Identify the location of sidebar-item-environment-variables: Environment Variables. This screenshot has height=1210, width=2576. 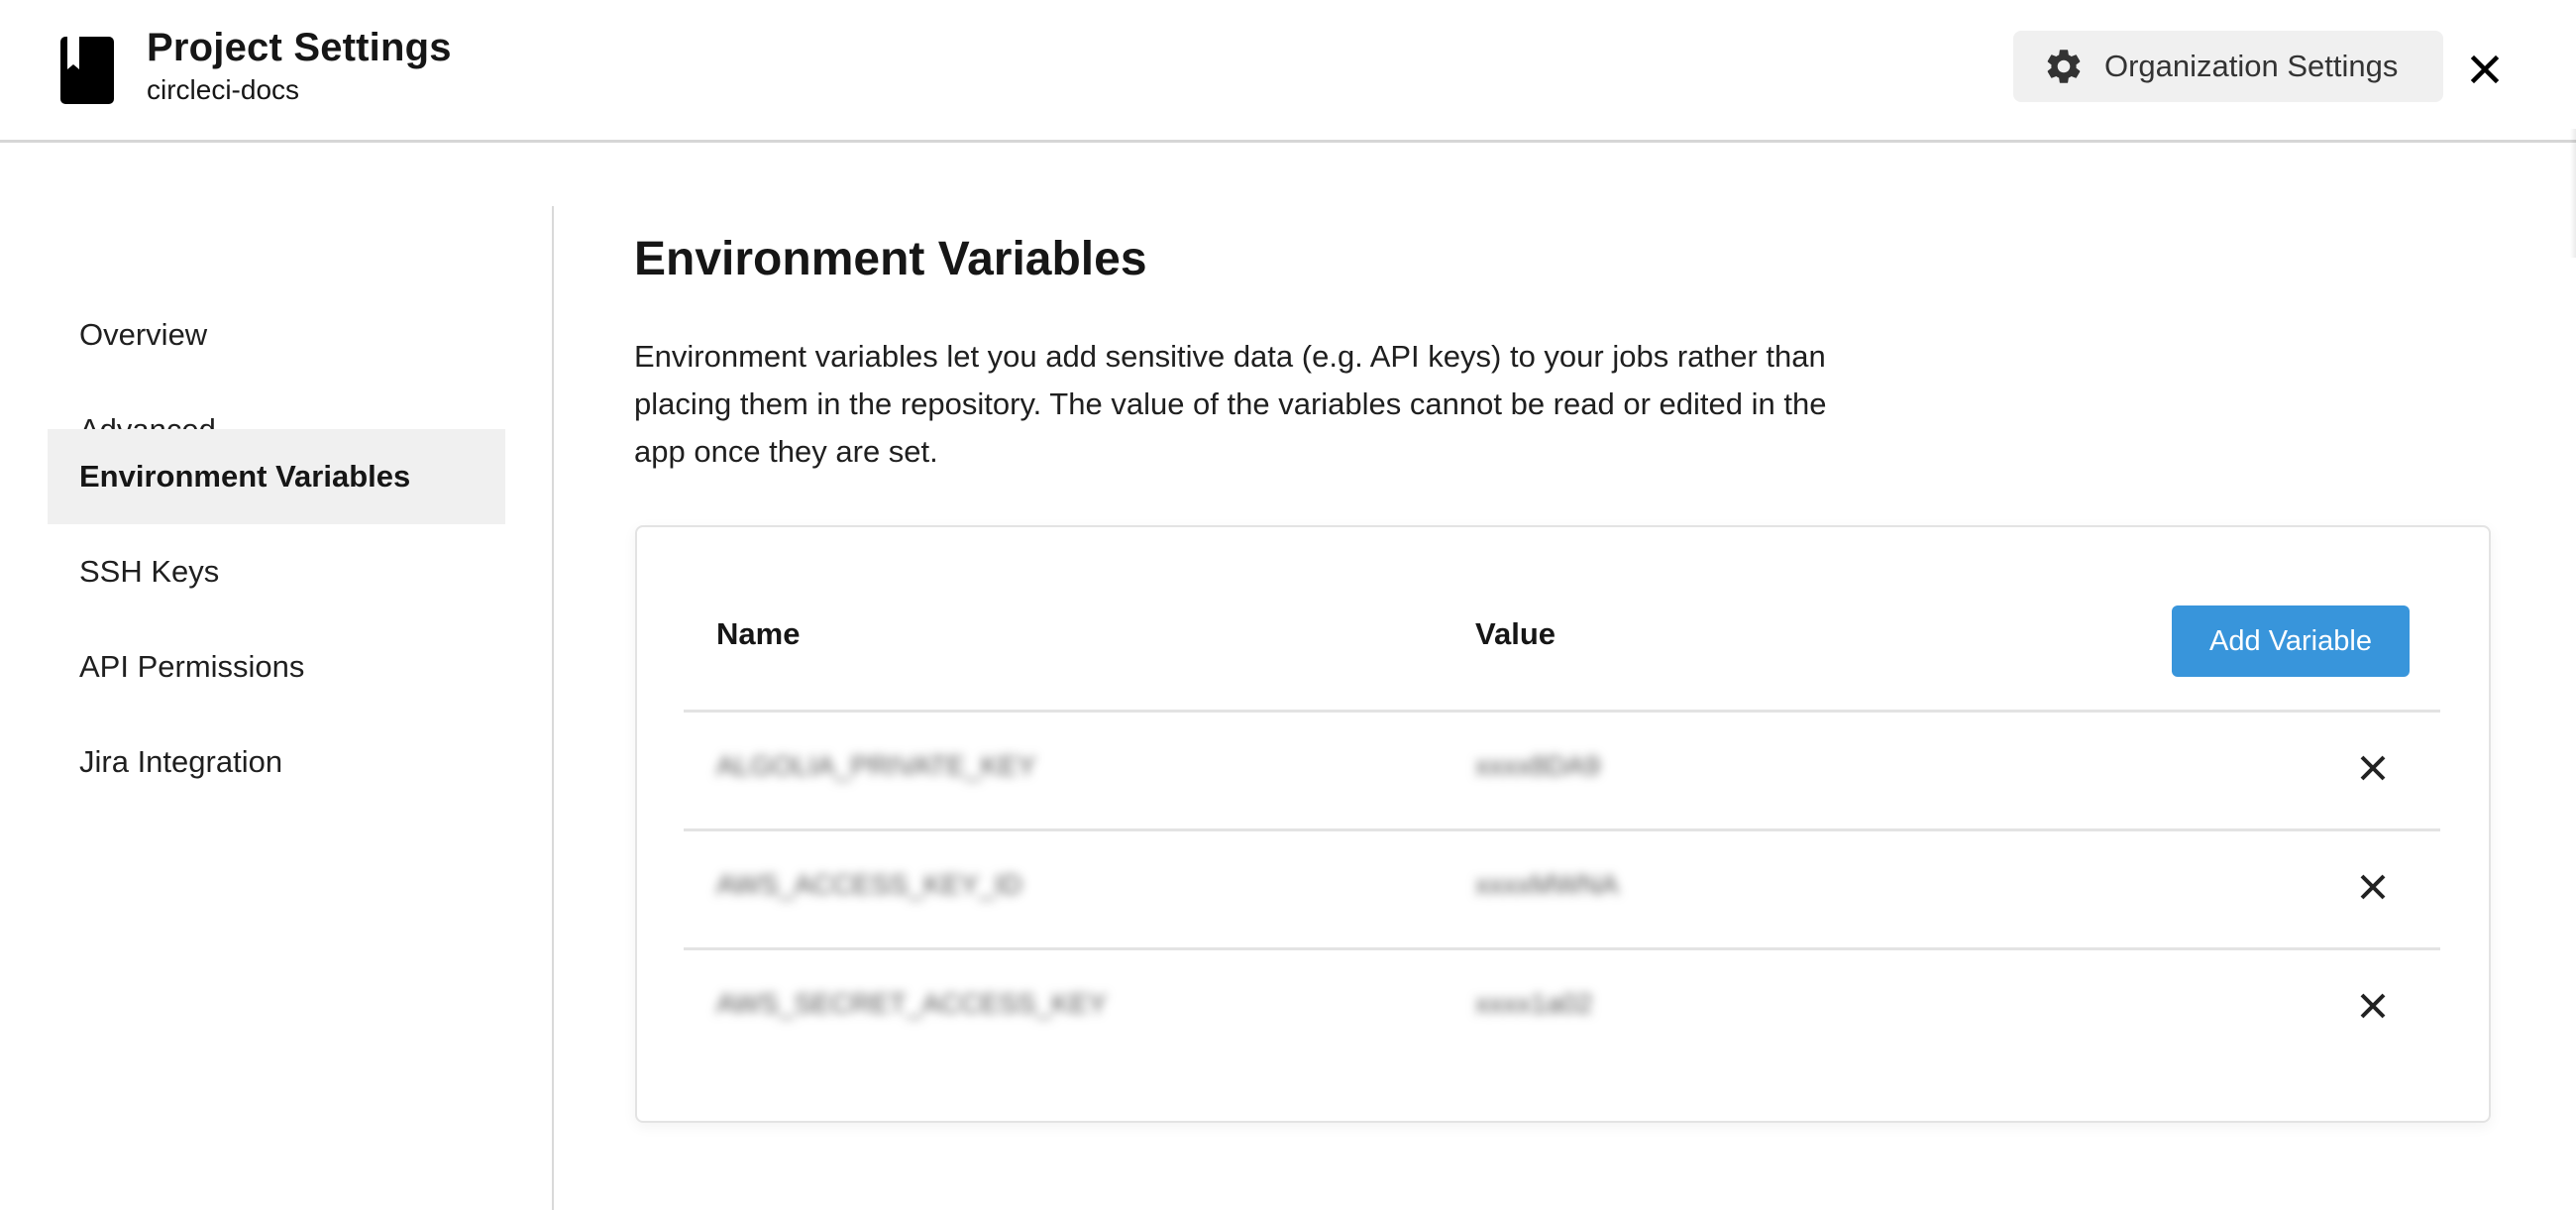
(276, 476).